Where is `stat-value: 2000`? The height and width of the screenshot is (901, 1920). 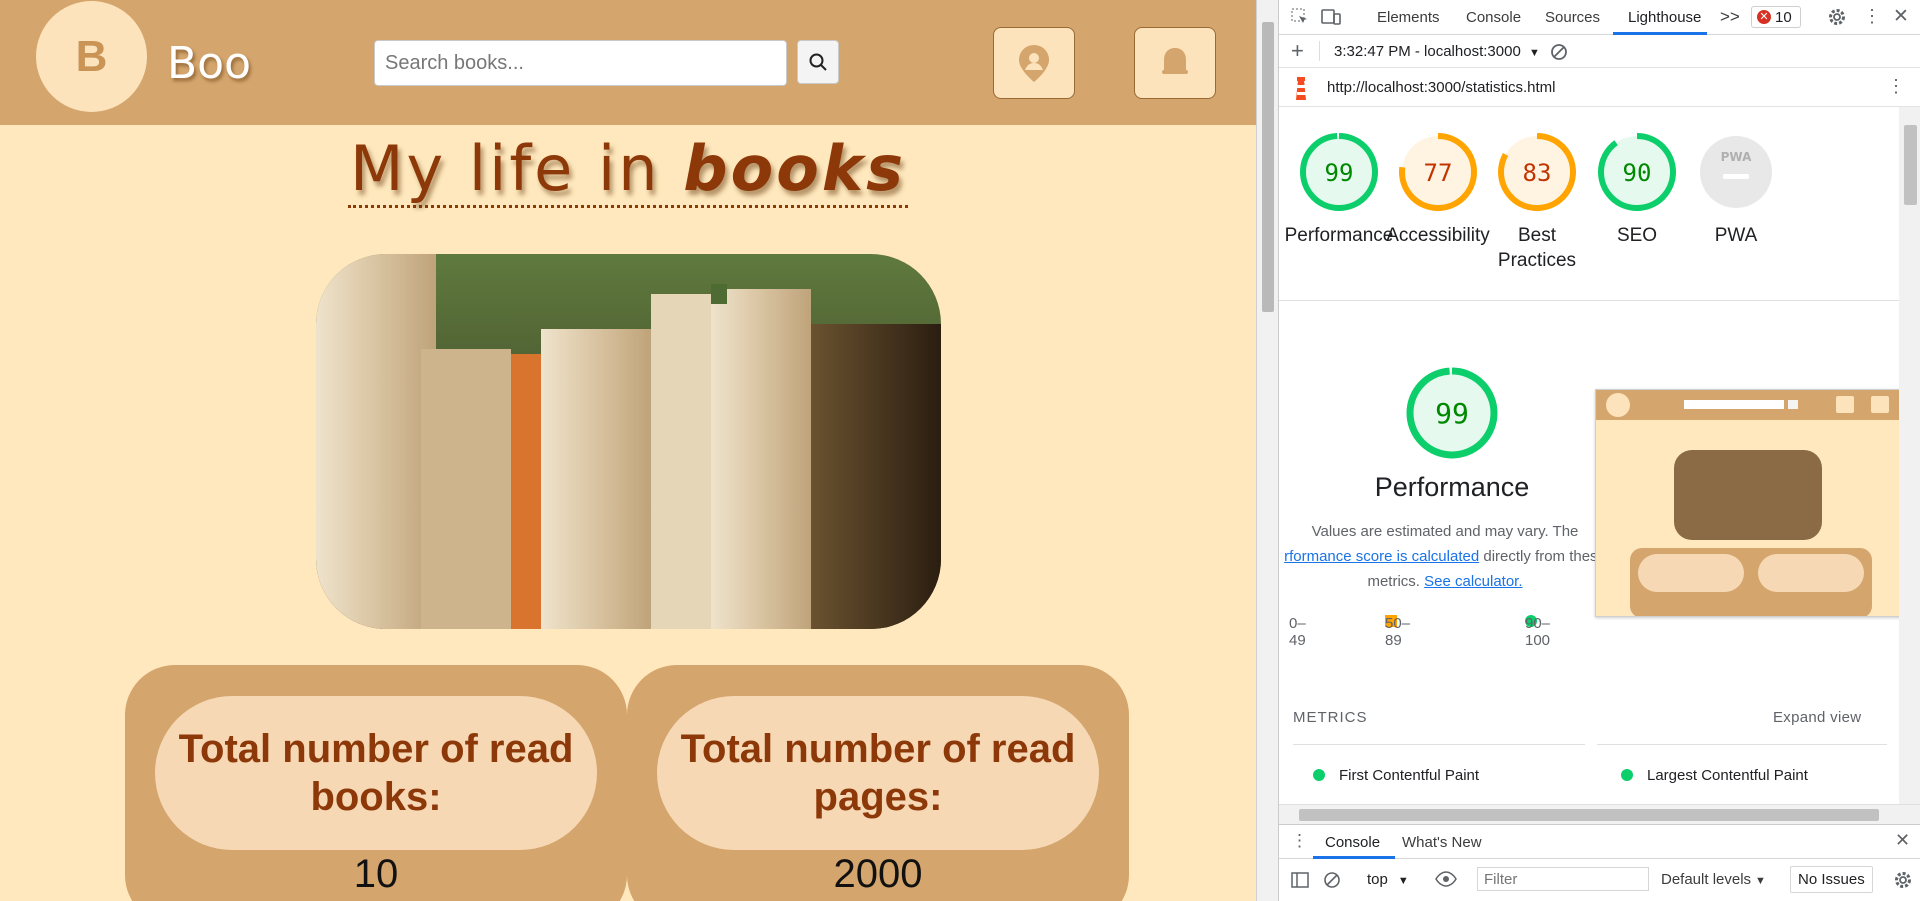 stat-value: 2000 is located at coordinates (878, 874).